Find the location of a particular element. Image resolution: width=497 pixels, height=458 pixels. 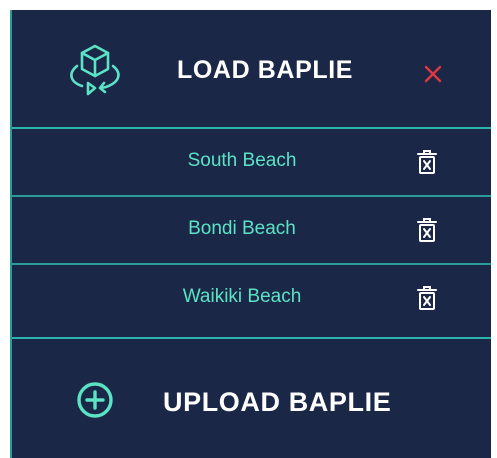

close-icon is located at coordinates (433, 74).